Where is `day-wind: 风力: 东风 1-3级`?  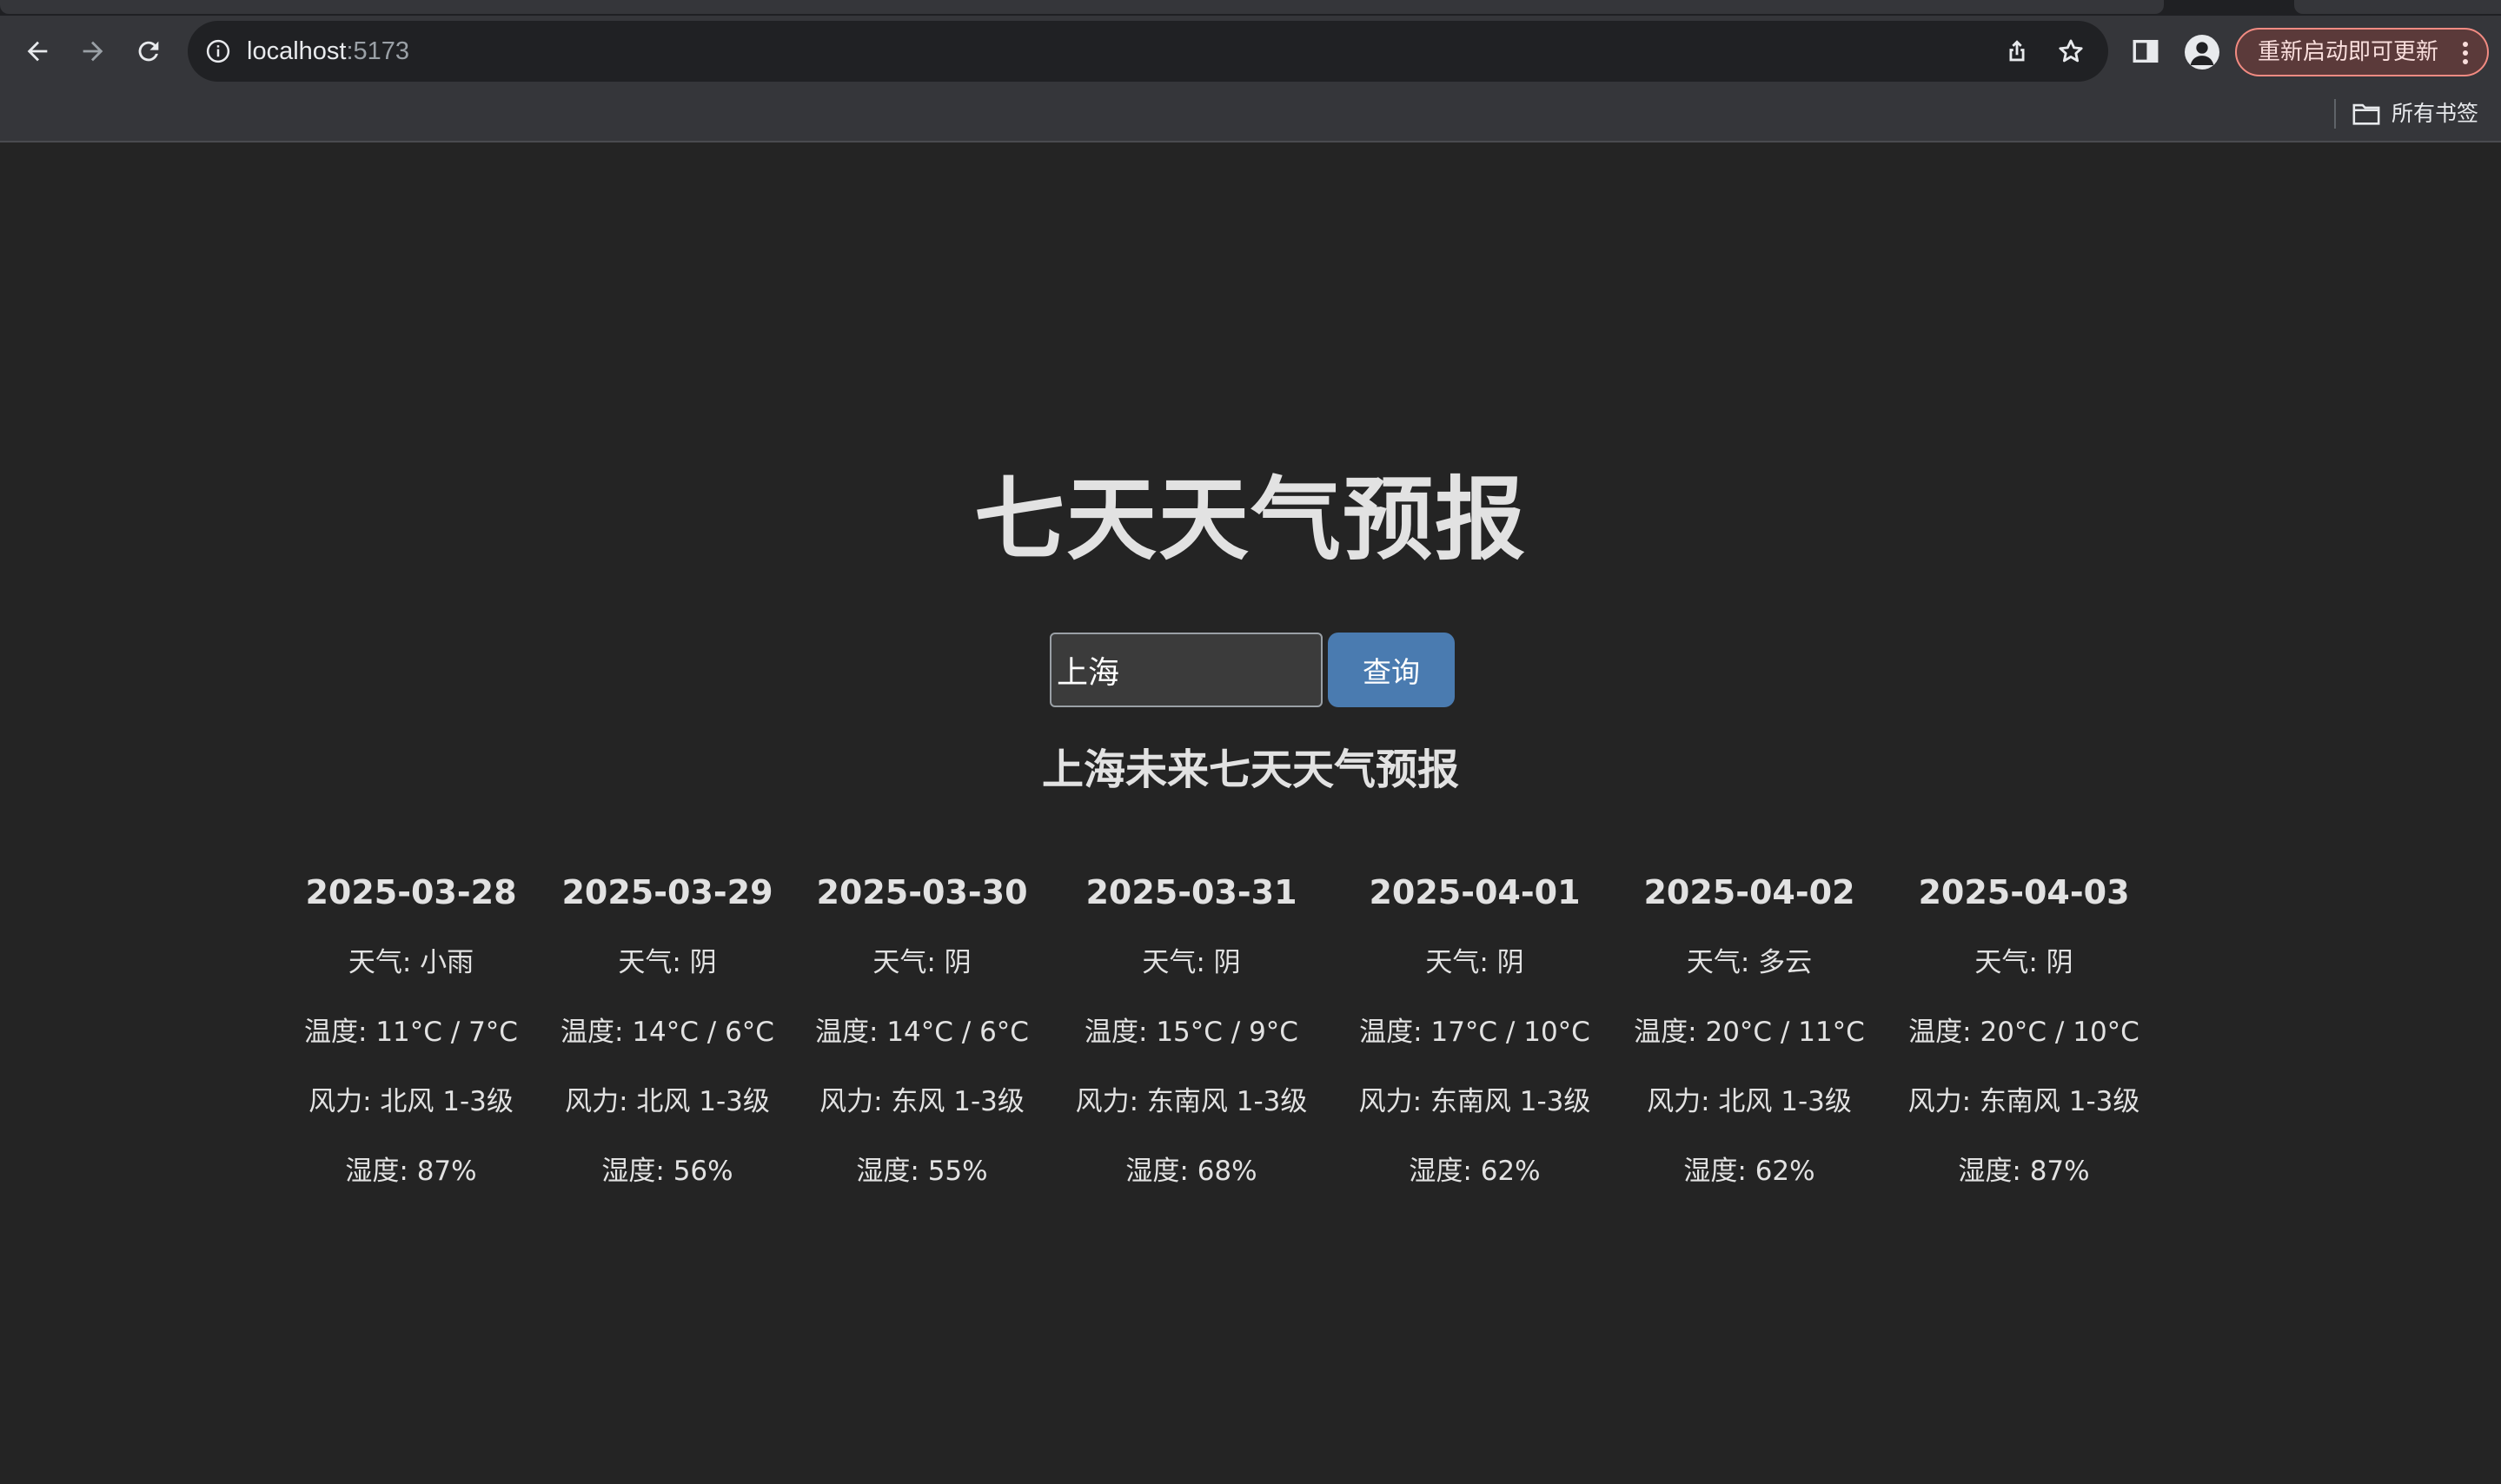
day-wind: 风力: 东风 1-3级 is located at coordinates (922, 1101).